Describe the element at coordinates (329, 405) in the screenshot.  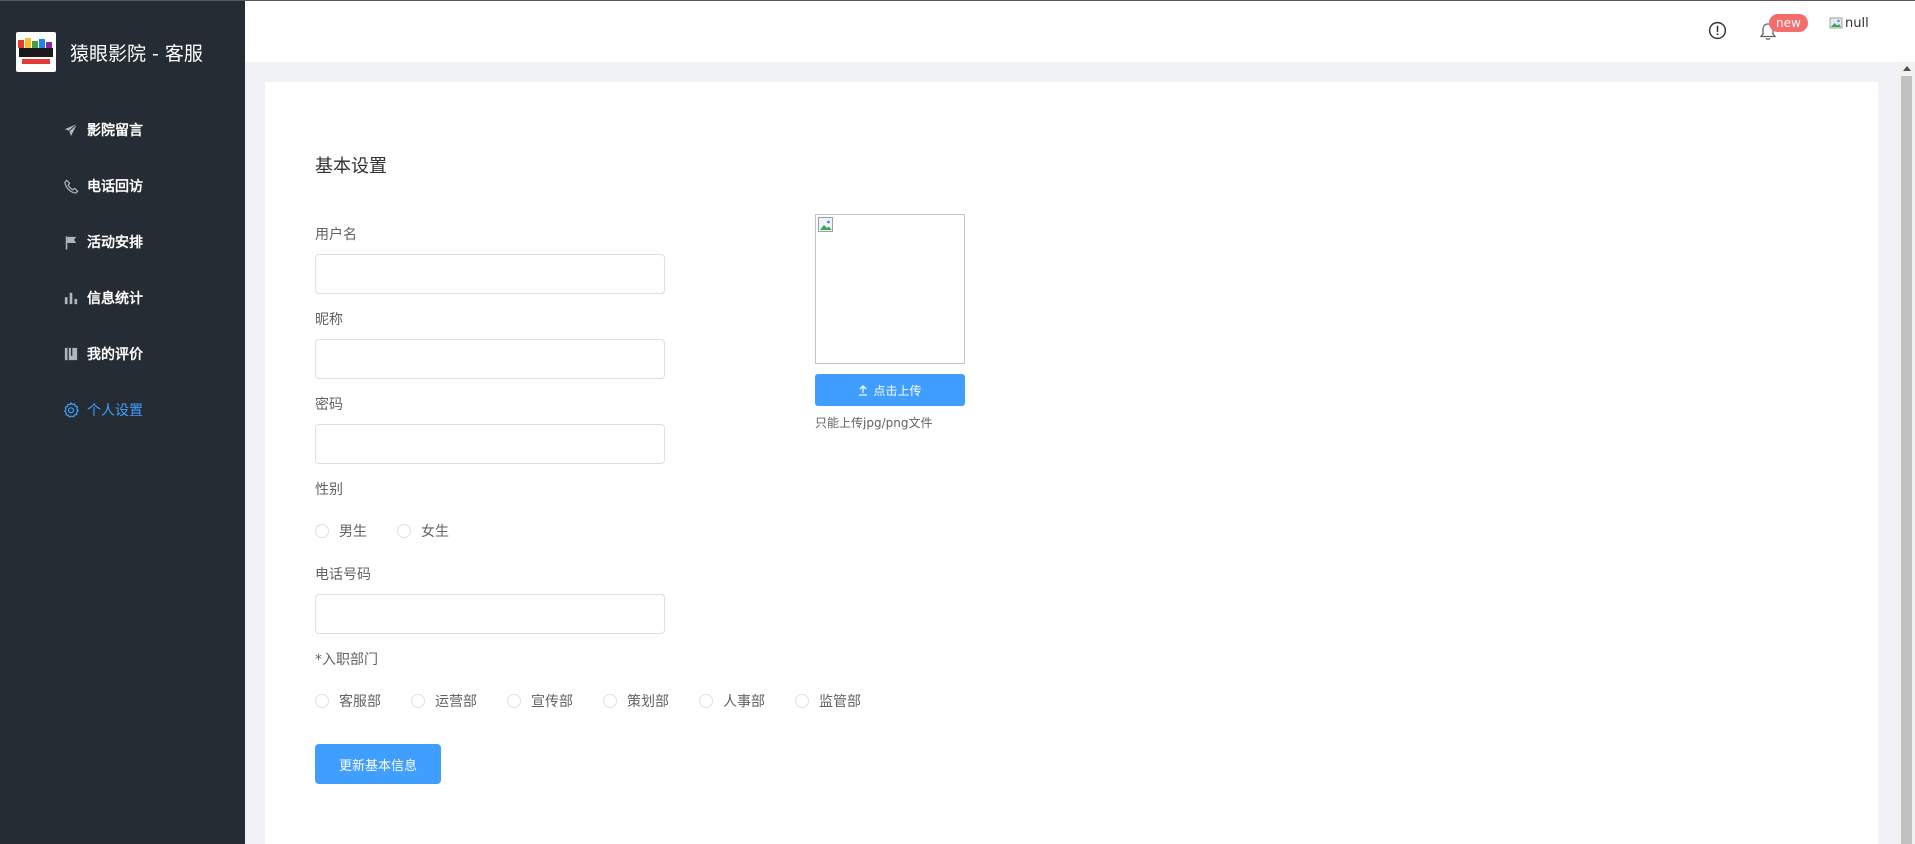
I see `password-label: 密码` at that location.